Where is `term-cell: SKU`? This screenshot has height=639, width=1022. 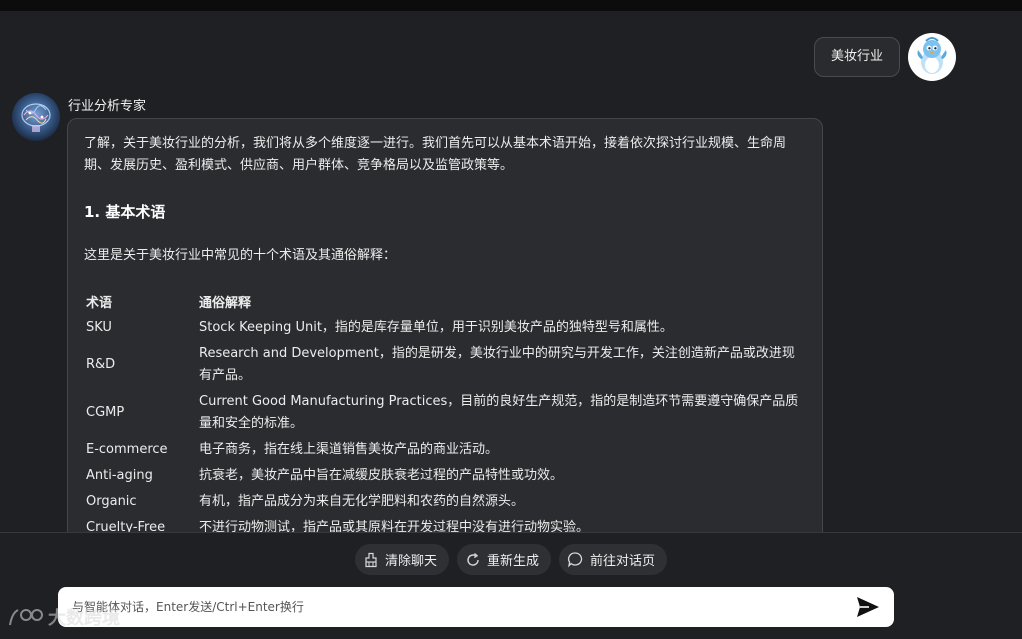 term-cell: SKU is located at coordinates (99, 327).